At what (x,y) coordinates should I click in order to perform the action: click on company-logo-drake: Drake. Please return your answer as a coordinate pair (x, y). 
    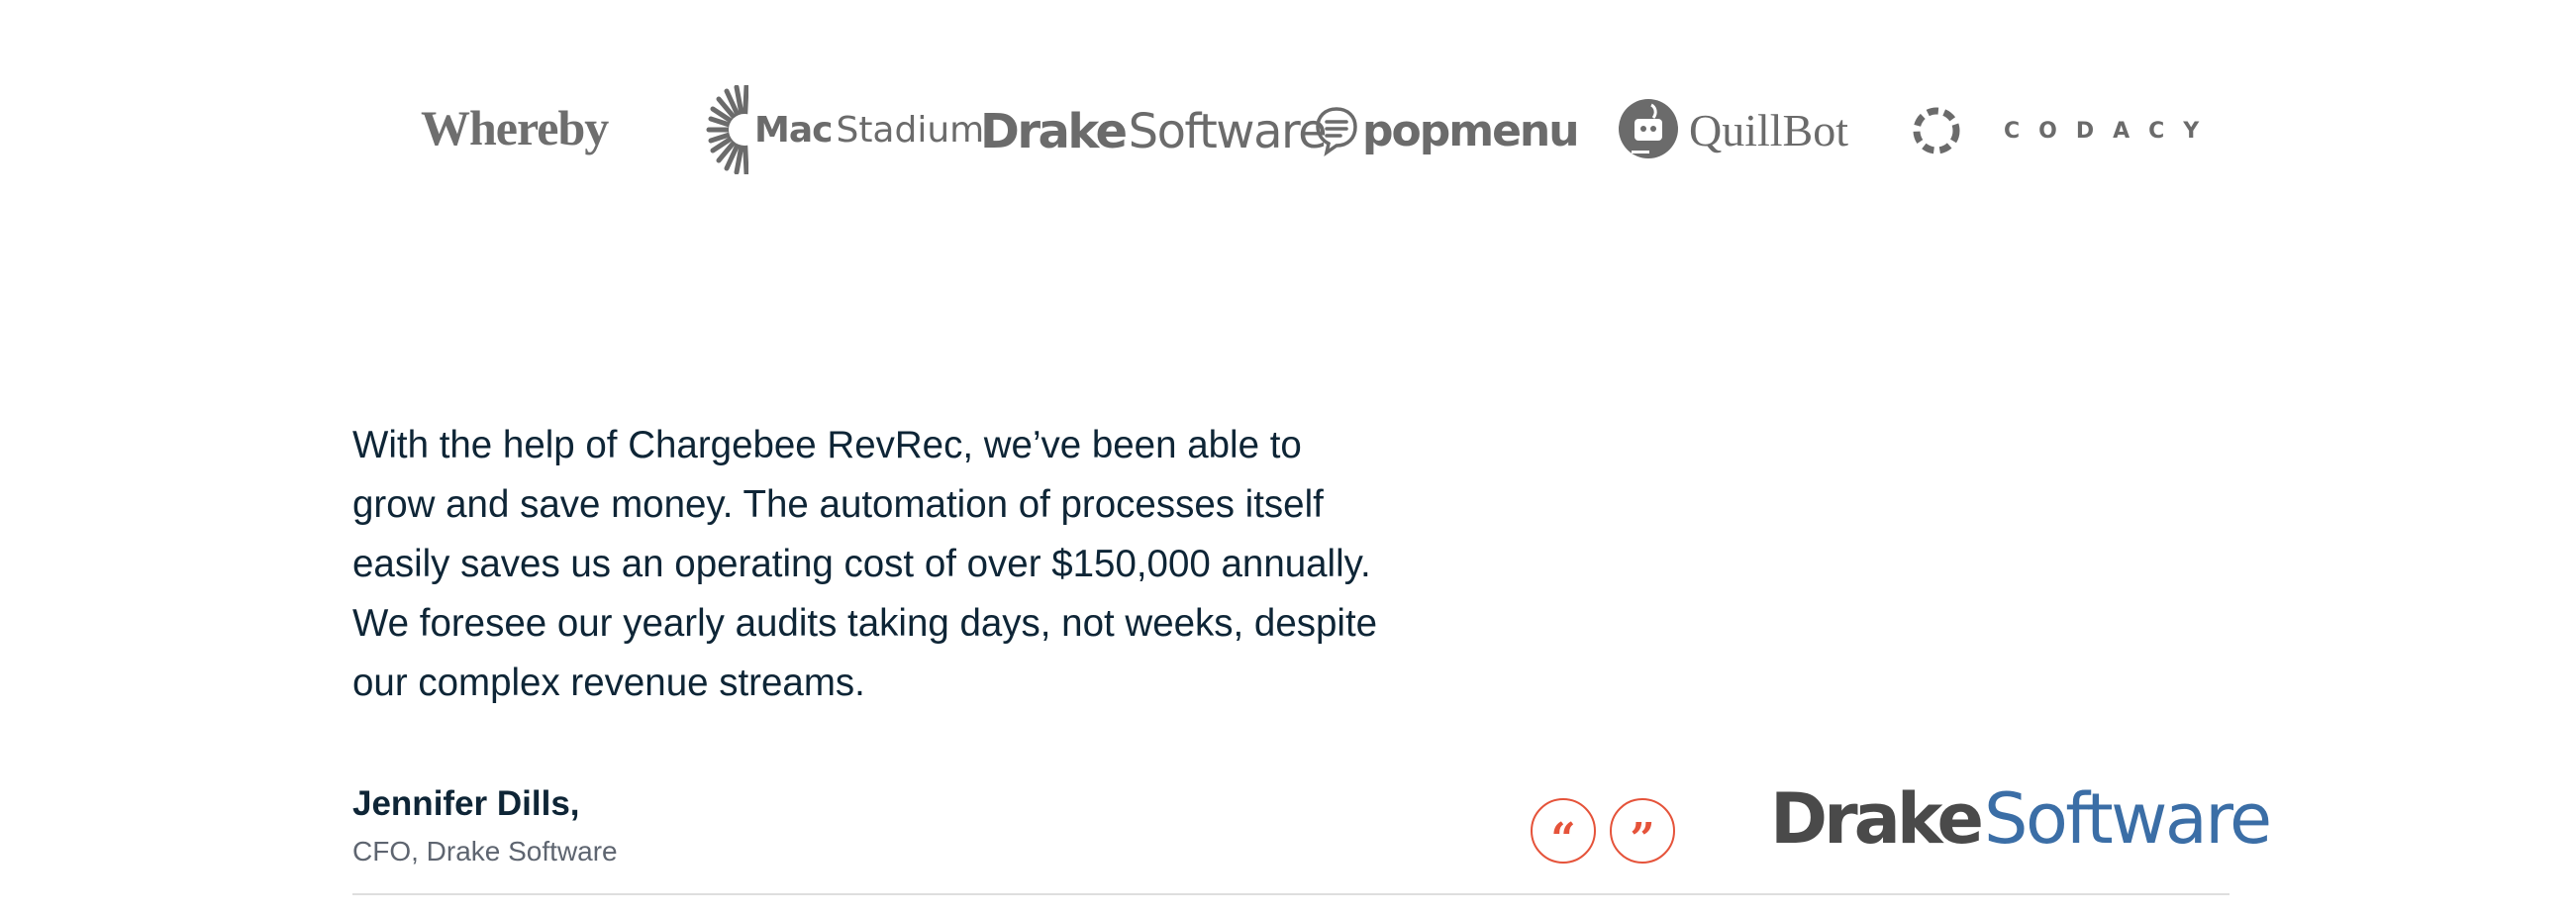
    Looking at the image, I should click on (1877, 819).